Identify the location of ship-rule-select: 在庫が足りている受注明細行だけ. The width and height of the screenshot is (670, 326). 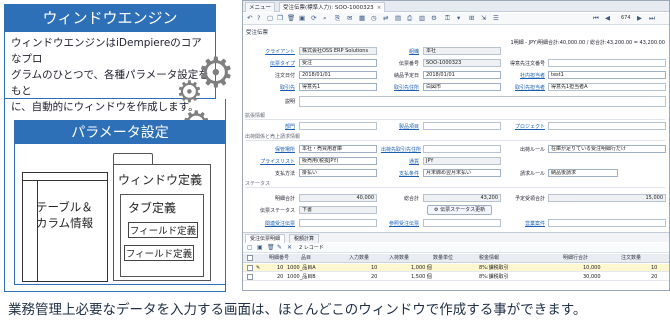
(607, 149).